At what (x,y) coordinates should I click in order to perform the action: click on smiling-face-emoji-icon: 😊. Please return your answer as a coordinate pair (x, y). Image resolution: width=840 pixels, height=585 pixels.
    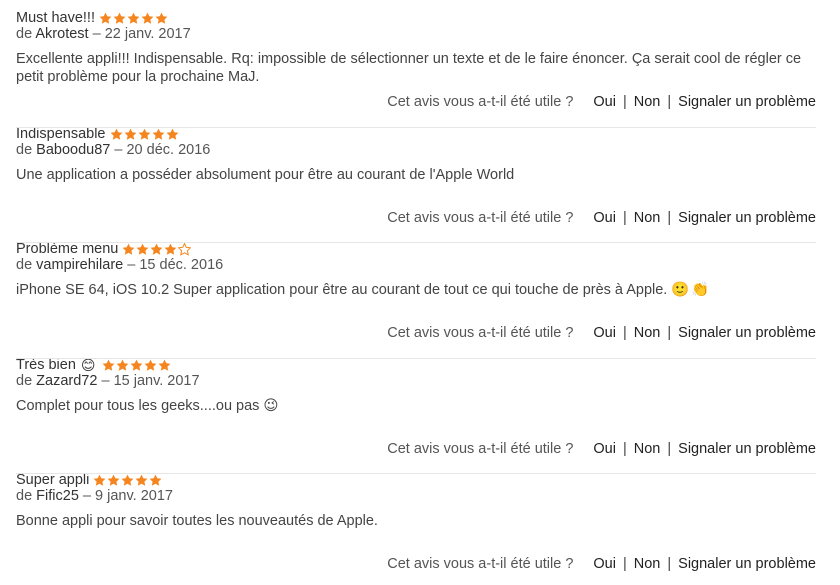
    Looking at the image, I should click on (88, 365).